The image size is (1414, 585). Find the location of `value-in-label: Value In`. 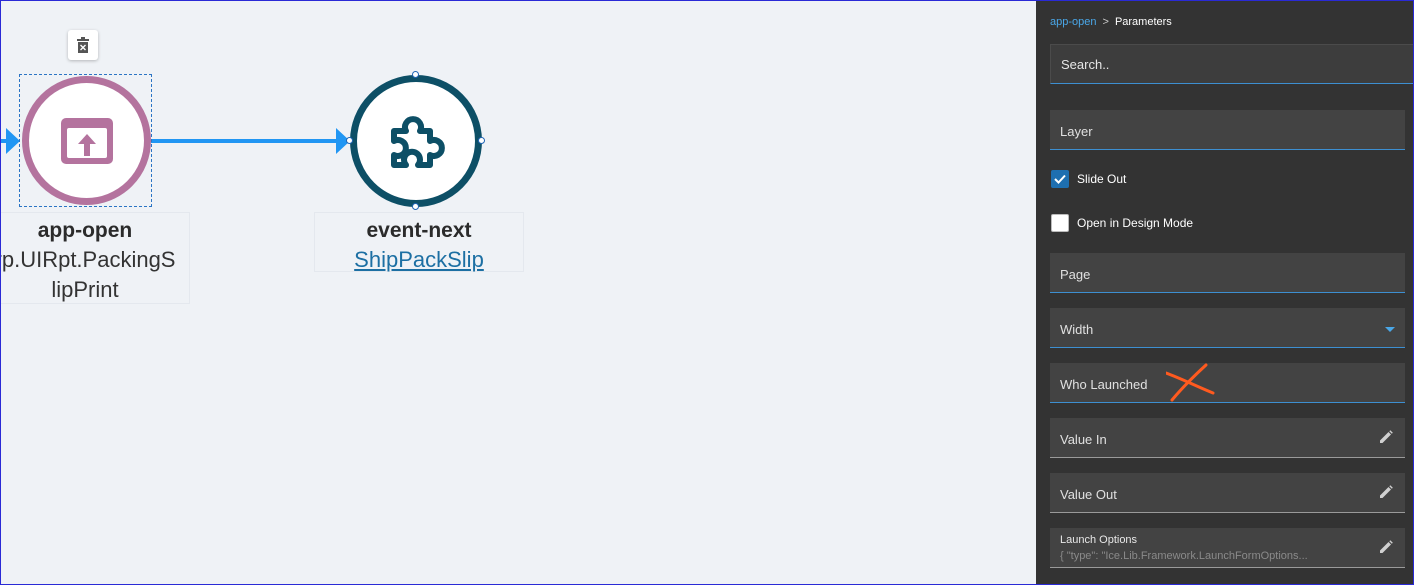

value-in-label: Value In is located at coordinates (1083, 439).